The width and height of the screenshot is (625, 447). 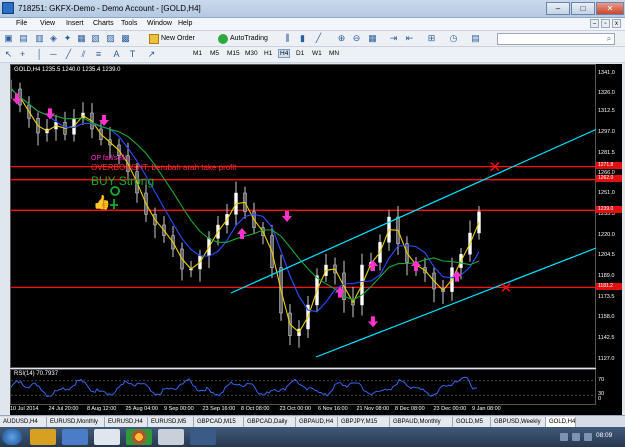 What do you see at coordinates (98, 54) in the screenshot?
I see `fibonacci-icon: ≡` at bounding box center [98, 54].